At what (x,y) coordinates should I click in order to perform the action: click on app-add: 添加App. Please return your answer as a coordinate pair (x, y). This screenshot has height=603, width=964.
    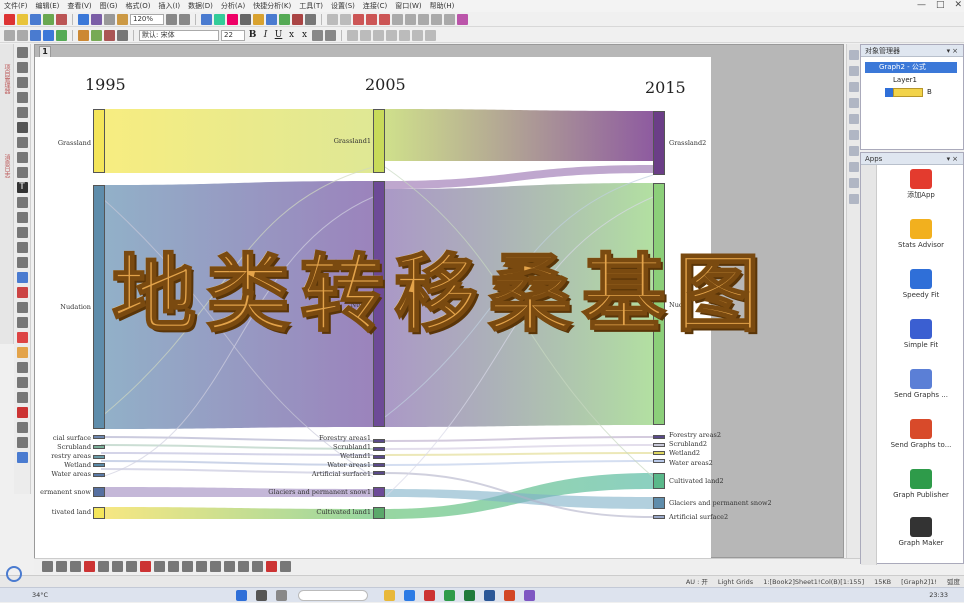
    Looking at the image, I should click on (921, 184).